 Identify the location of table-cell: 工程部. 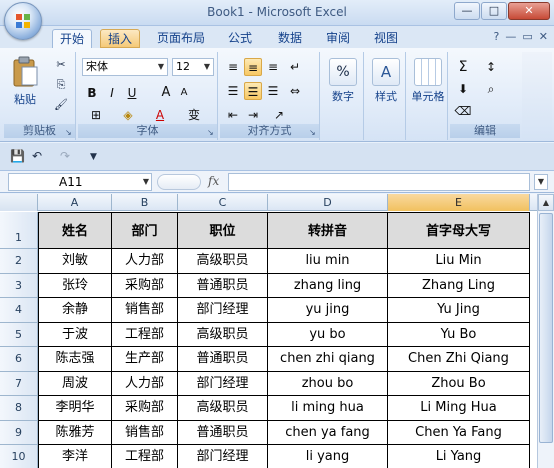
(145, 334).